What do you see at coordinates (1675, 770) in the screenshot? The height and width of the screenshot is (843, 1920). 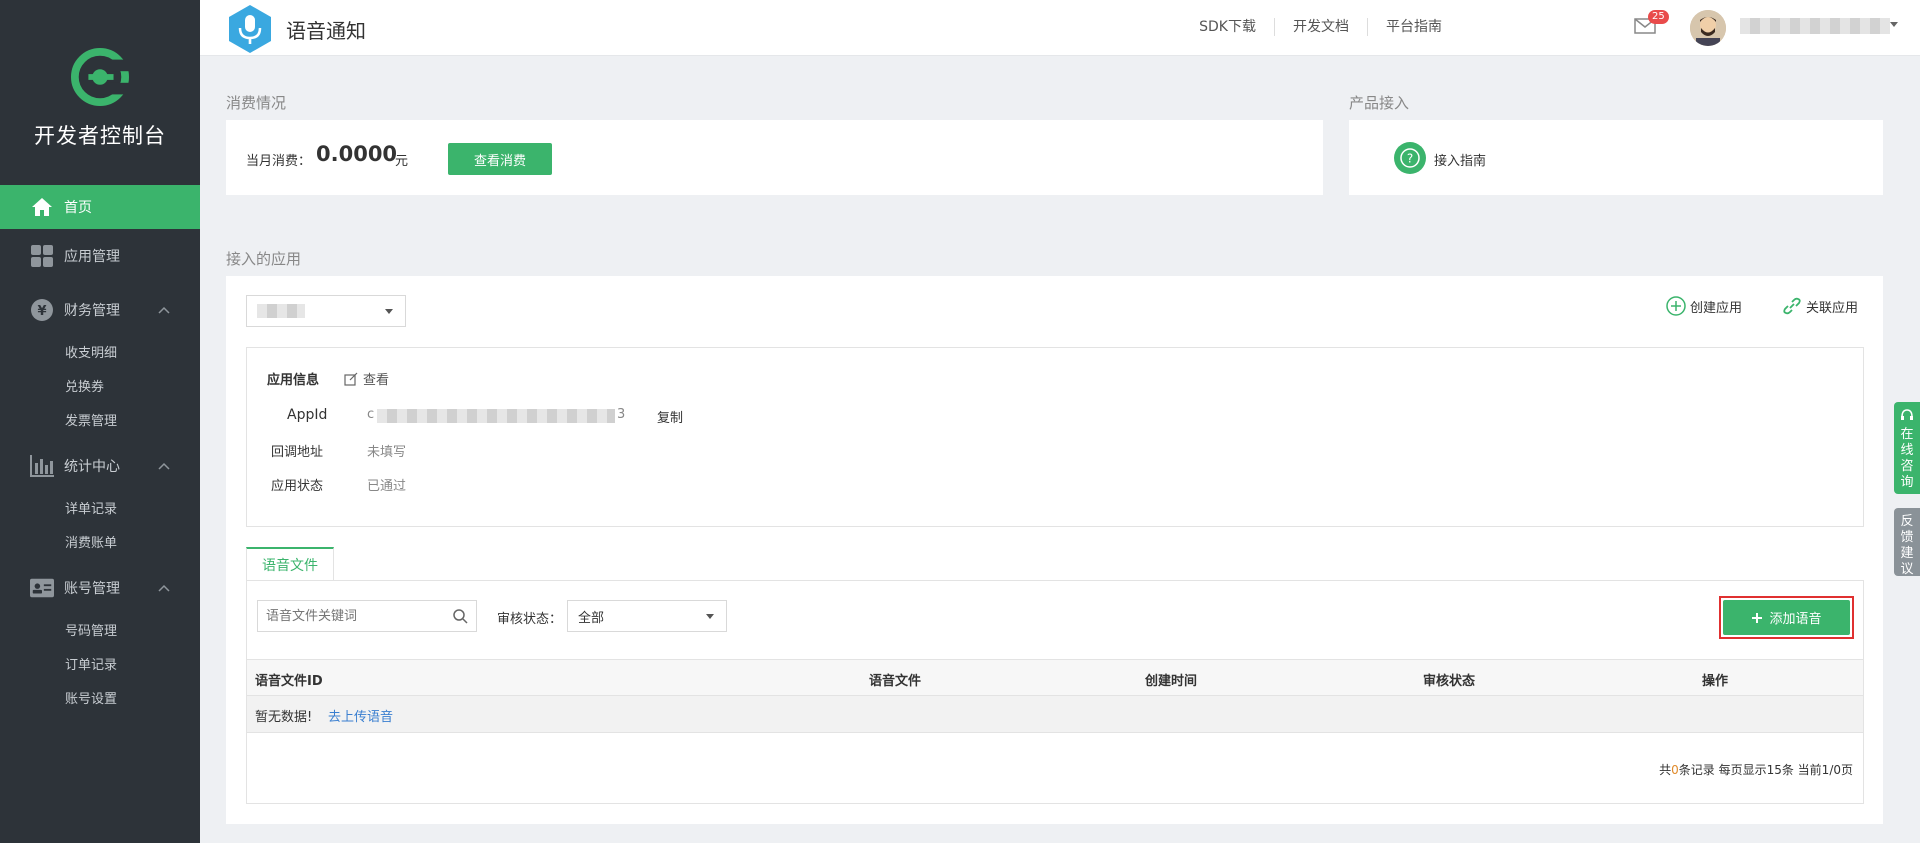 I see `record-count: 0` at bounding box center [1675, 770].